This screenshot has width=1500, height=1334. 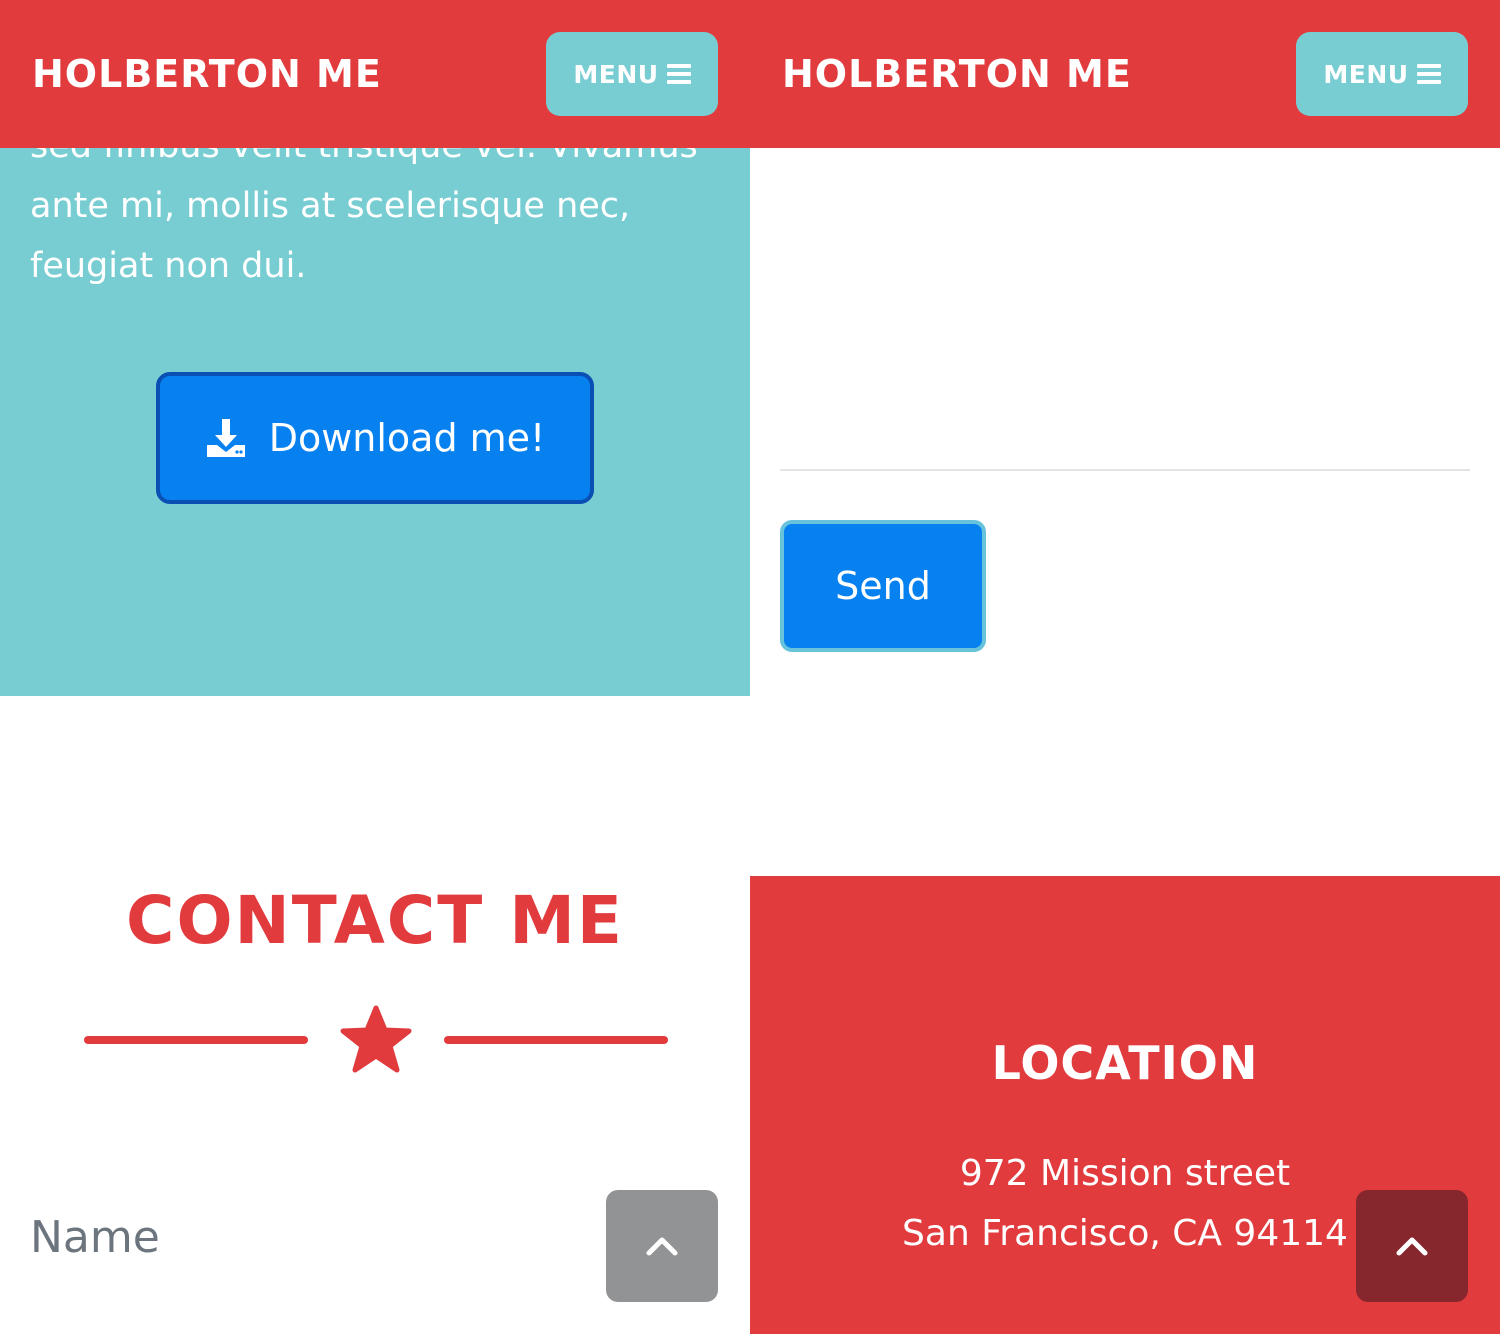 What do you see at coordinates (226, 438) in the screenshot?
I see `download-icon` at bounding box center [226, 438].